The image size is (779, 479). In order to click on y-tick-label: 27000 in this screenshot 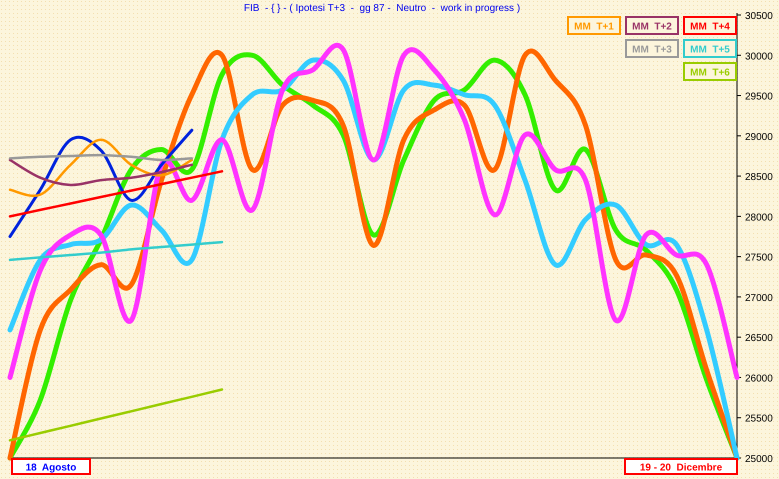, I will do `click(759, 298)`.